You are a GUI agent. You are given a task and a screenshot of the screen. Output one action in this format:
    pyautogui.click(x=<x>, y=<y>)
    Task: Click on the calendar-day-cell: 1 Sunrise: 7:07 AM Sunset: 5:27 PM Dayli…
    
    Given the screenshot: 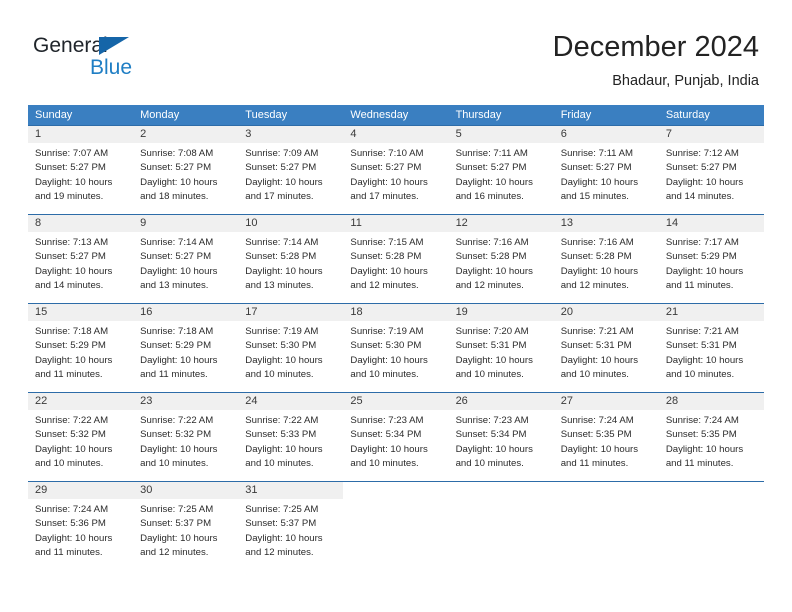 What is the action you would take?
    pyautogui.click(x=81, y=170)
    